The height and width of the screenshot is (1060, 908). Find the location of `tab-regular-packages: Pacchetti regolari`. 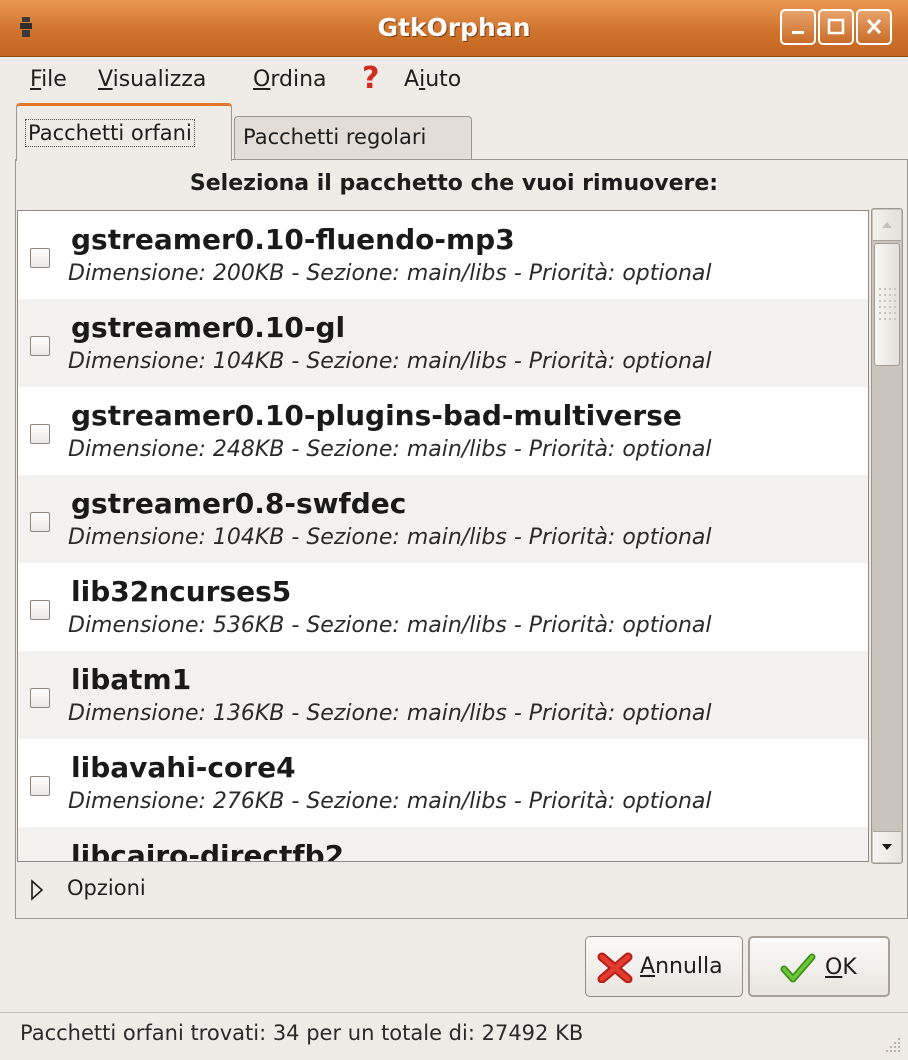

tab-regular-packages: Pacchetti regolari is located at coordinates (353, 137).